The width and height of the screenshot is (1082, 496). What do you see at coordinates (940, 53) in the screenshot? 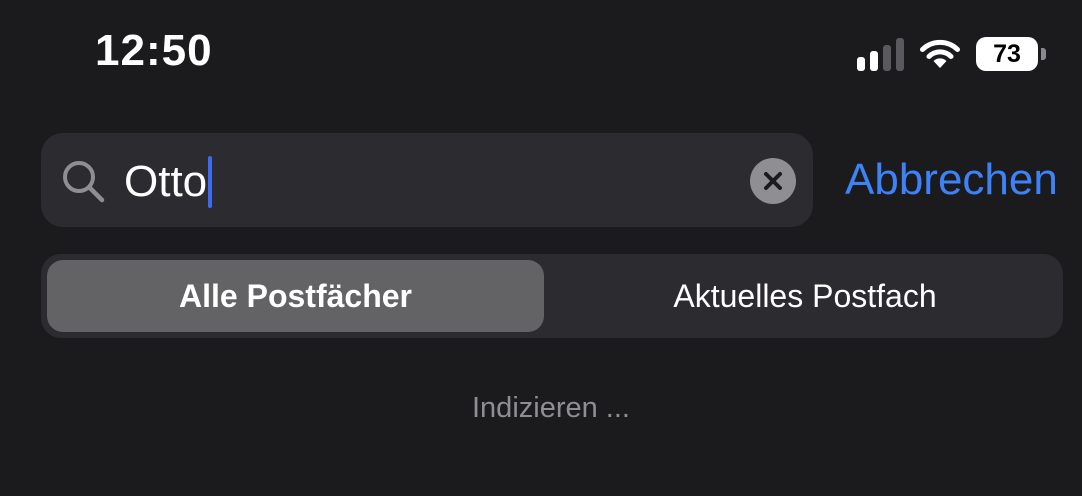
I see `wifi-icon` at bounding box center [940, 53].